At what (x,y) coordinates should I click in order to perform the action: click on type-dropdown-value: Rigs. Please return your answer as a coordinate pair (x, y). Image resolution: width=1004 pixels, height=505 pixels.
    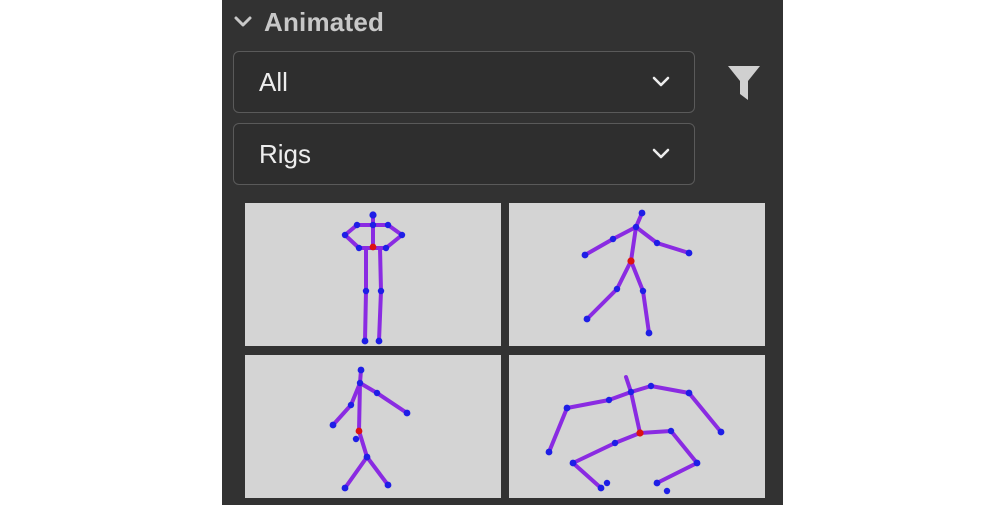
    Looking at the image, I should click on (285, 153).